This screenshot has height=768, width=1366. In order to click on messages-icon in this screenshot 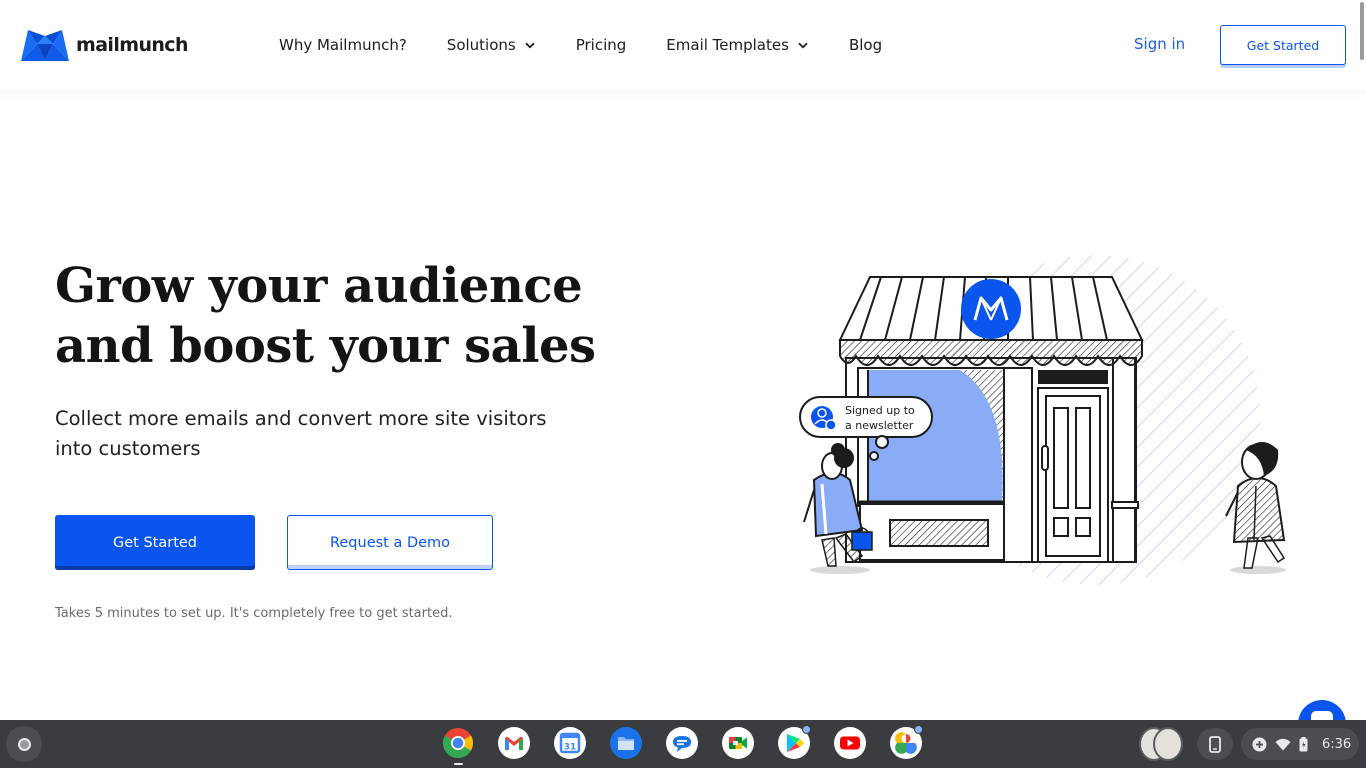, I will do `click(682, 743)`.